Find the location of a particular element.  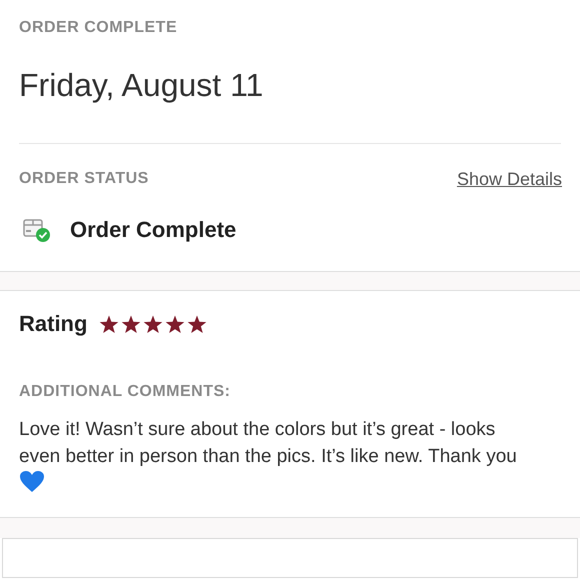

section-label: ADDITIONAL COMMENTS: is located at coordinates (125, 392).